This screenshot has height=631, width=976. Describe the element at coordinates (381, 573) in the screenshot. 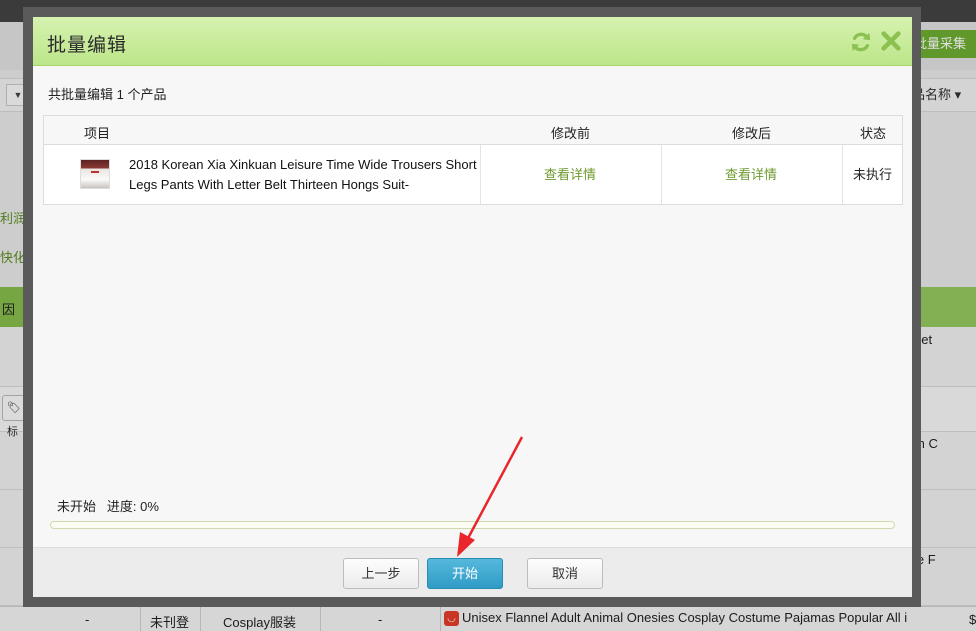

I see `previous-step-button: 上一步` at that location.